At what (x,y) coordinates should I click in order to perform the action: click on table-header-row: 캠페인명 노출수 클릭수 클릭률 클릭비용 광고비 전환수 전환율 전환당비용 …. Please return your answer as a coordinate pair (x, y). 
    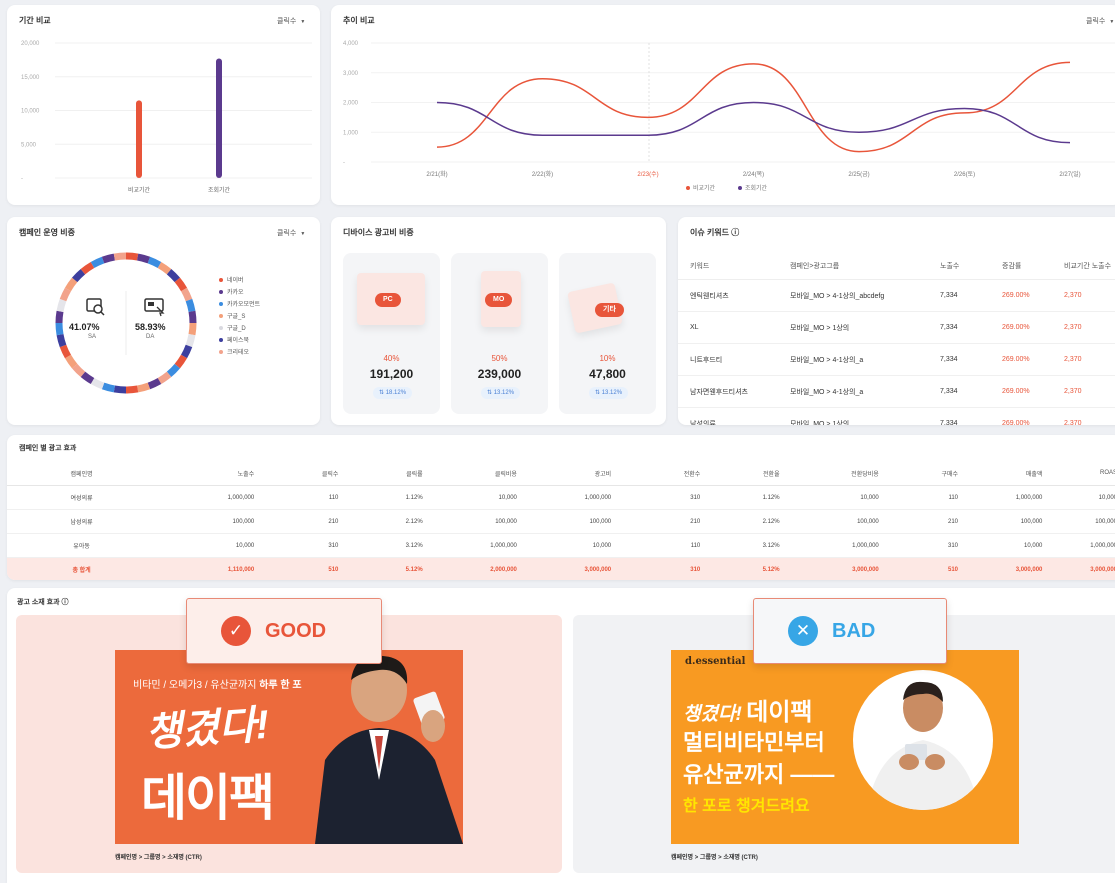
    Looking at the image, I should click on (561, 473).